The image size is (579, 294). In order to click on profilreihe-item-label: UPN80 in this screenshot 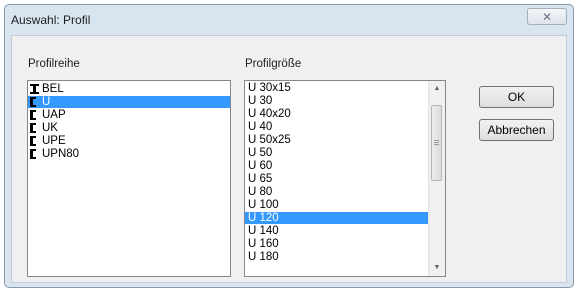, I will do `click(61, 154)`.